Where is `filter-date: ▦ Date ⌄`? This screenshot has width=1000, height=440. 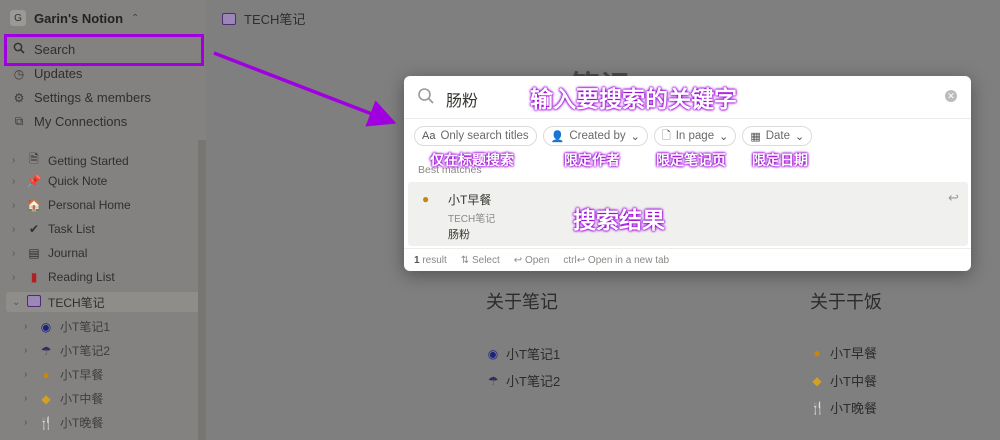 filter-date: ▦ Date ⌄ is located at coordinates (777, 136).